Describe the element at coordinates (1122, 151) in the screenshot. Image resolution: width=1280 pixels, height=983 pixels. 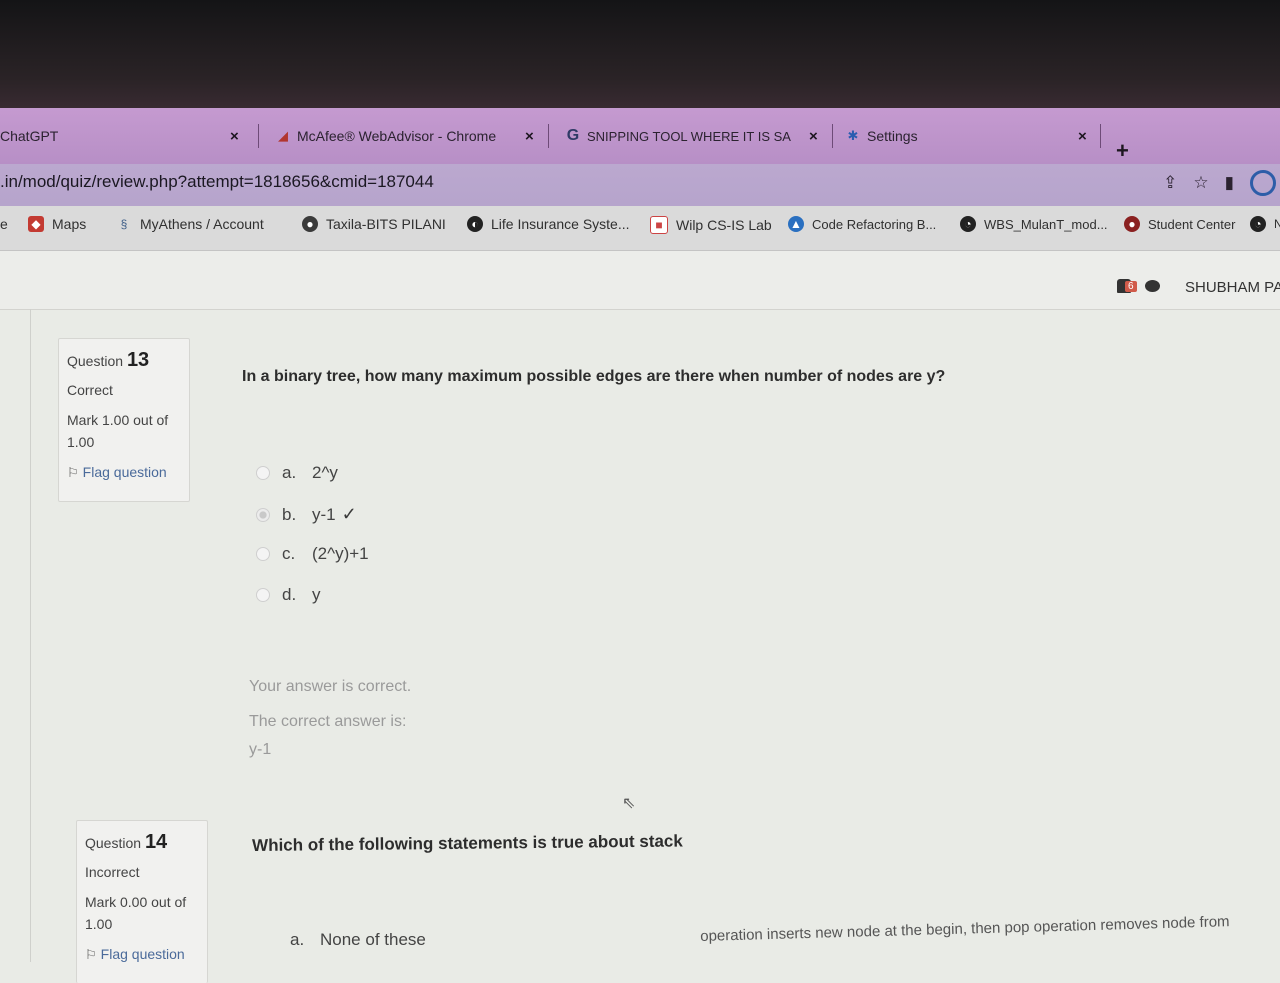
I see `new-tab-button: +` at that location.